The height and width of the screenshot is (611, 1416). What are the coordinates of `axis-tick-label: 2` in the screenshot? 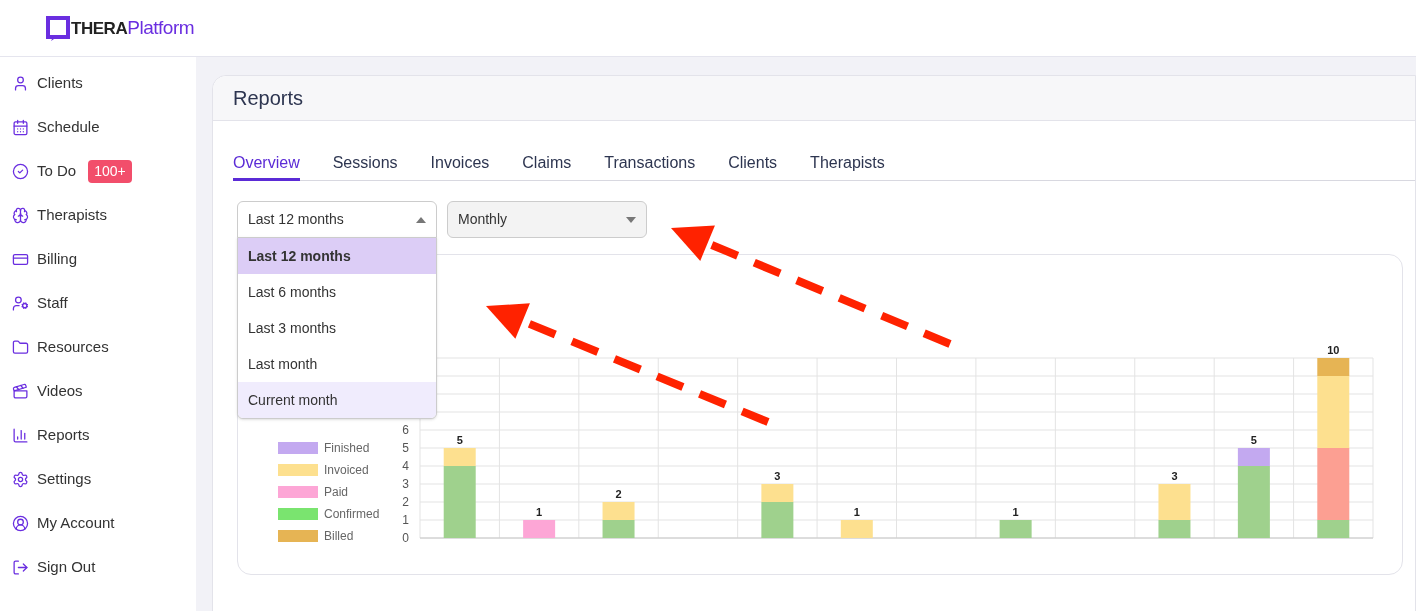 It's located at (405, 502).